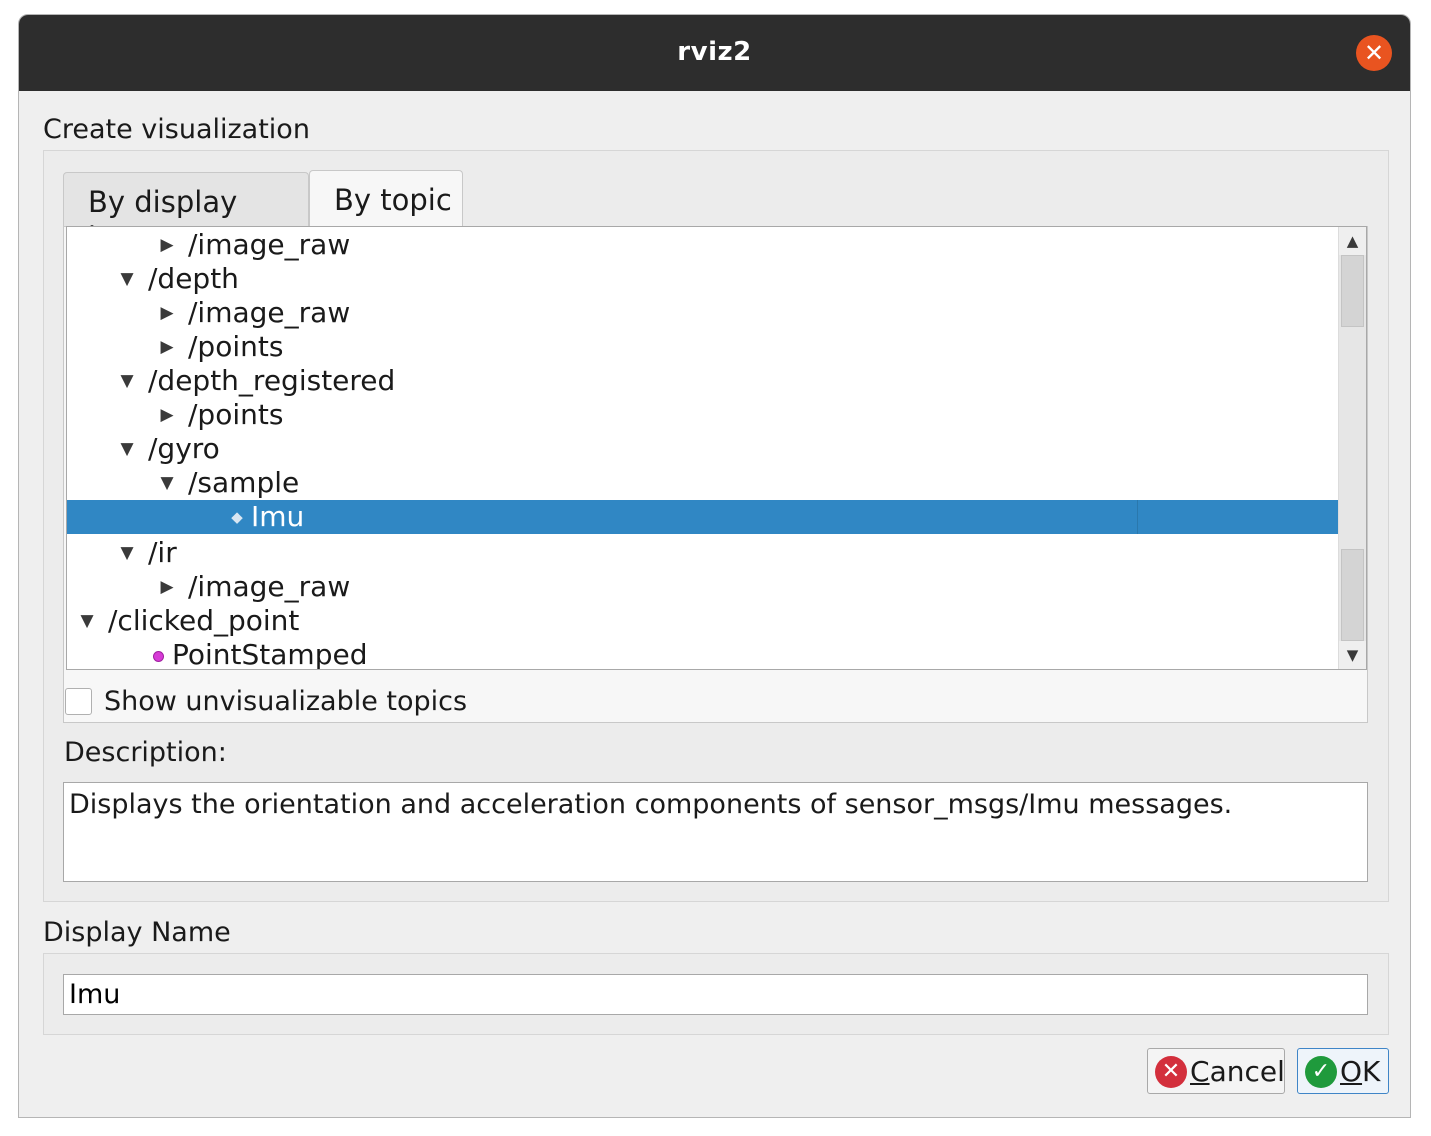 This screenshot has height=1136, width=1431. Describe the element at coordinates (1200, 1071) in the screenshot. I see `cancel-mnemonic: C` at that location.